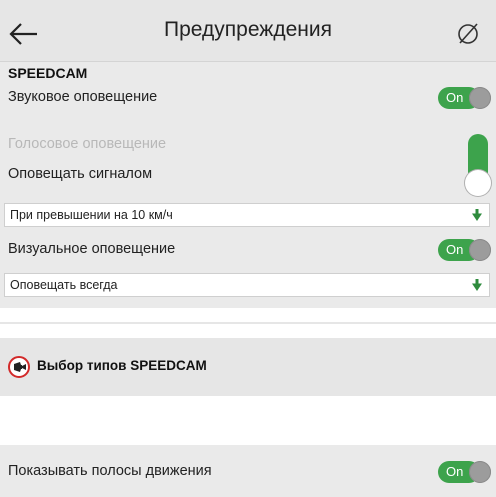 The width and height of the screenshot is (496, 497). What do you see at coordinates (247, 215) in the screenshot?
I see `speed-threshold-dropdown: При превышении на 10 км/ч` at bounding box center [247, 215].